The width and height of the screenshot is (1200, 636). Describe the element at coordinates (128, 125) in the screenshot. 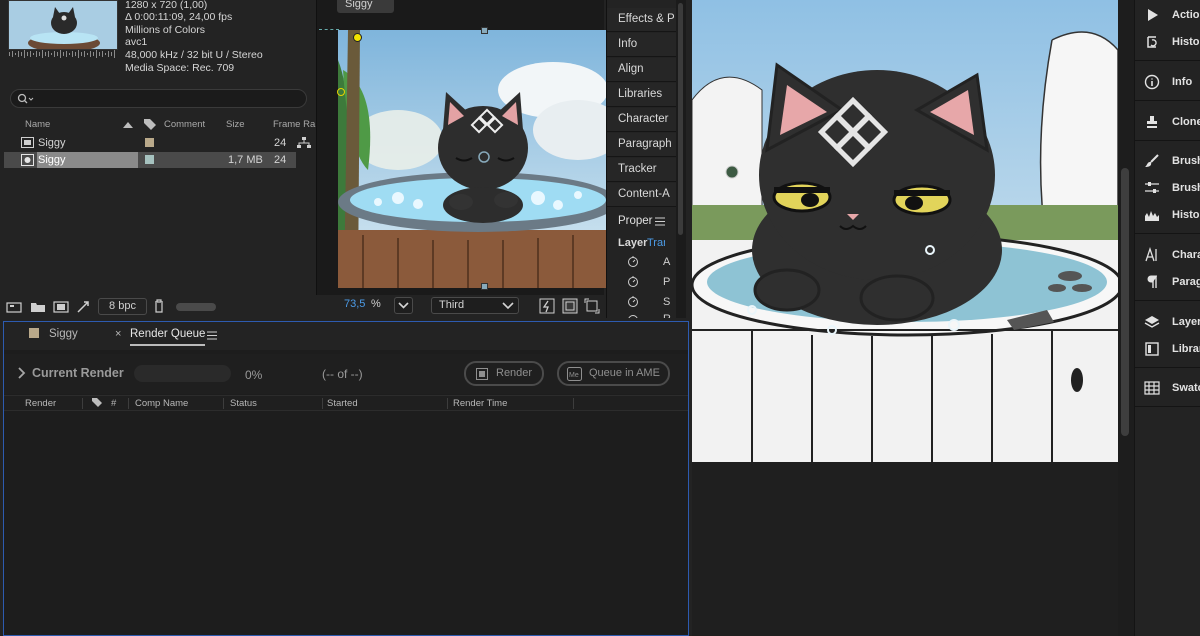

I see `sort-ascending-icon` at that location.